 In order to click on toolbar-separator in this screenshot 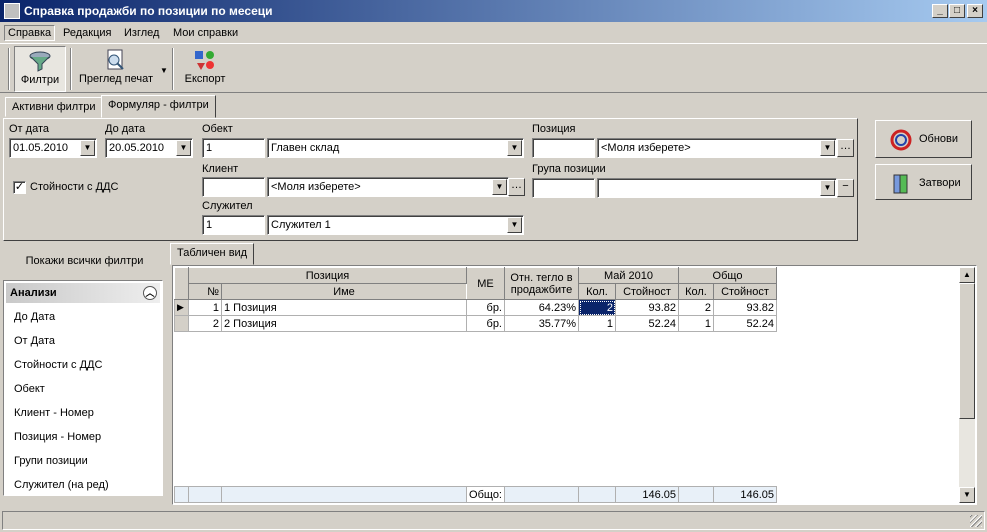, I will do `click(173, 69)`.